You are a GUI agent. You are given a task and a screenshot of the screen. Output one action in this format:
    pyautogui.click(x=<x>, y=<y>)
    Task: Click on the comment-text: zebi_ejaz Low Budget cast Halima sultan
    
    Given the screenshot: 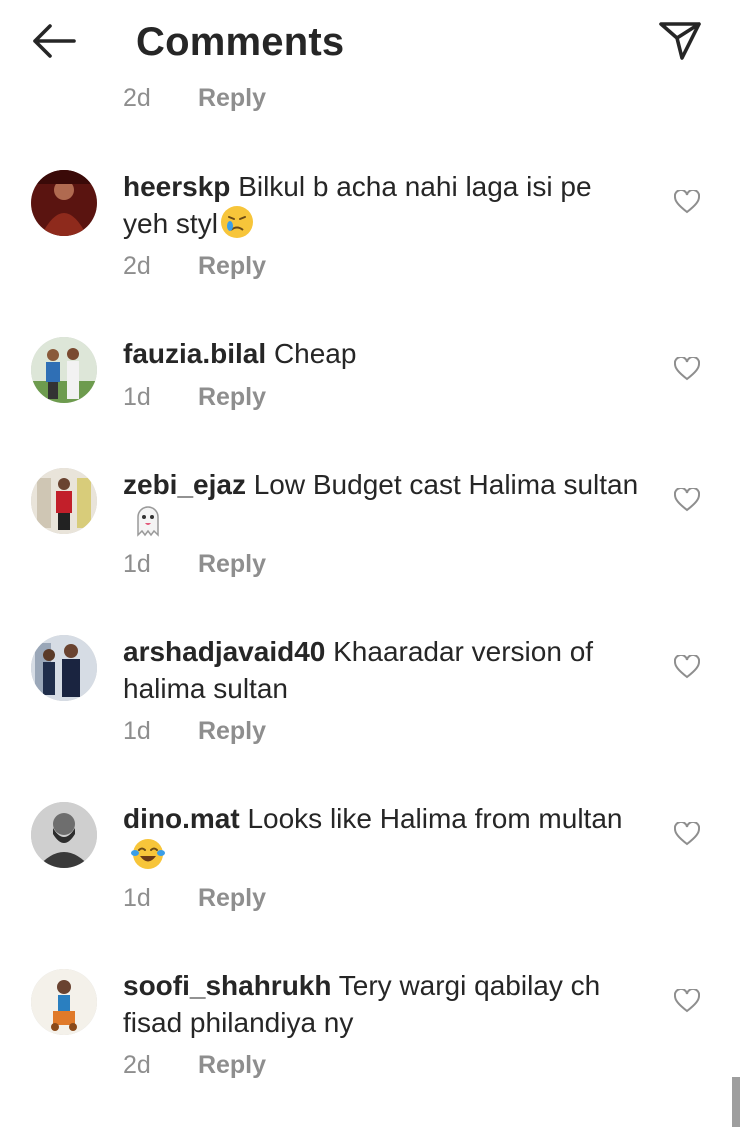 What is the action you would take?
    pyautogui.click(x=383, y=503)
    